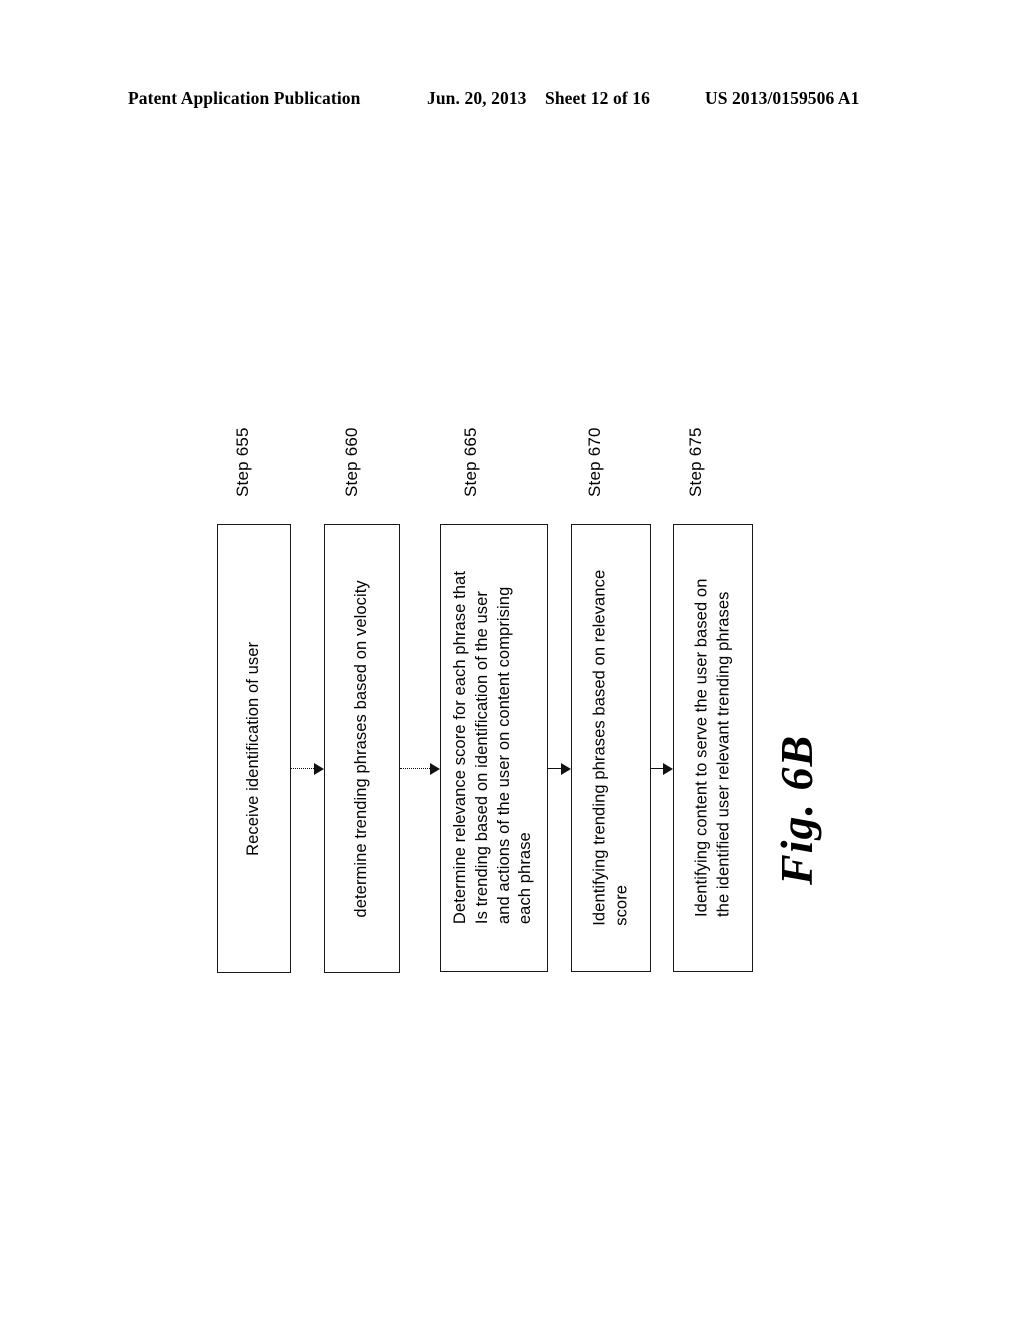 The height and width of the screenshot is (1320, 1024). Describe the element at coordinates (695, 462) in the screenshot. I see `step-ref-label-675: Step 675` at that location.